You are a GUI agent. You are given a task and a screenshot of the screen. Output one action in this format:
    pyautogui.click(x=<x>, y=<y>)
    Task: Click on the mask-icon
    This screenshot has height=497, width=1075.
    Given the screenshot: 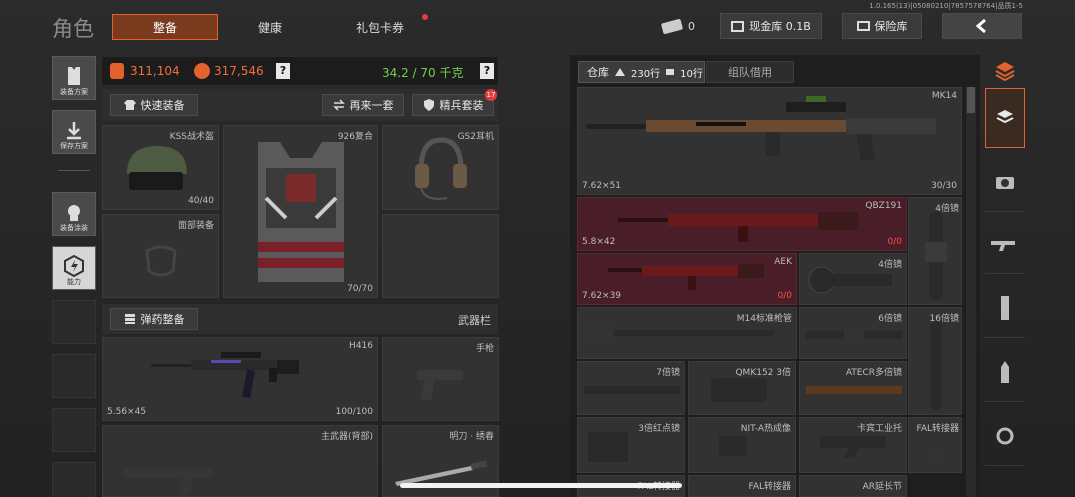 What is the action you would take?
    pyautogui.click(x=161, y=261)
    